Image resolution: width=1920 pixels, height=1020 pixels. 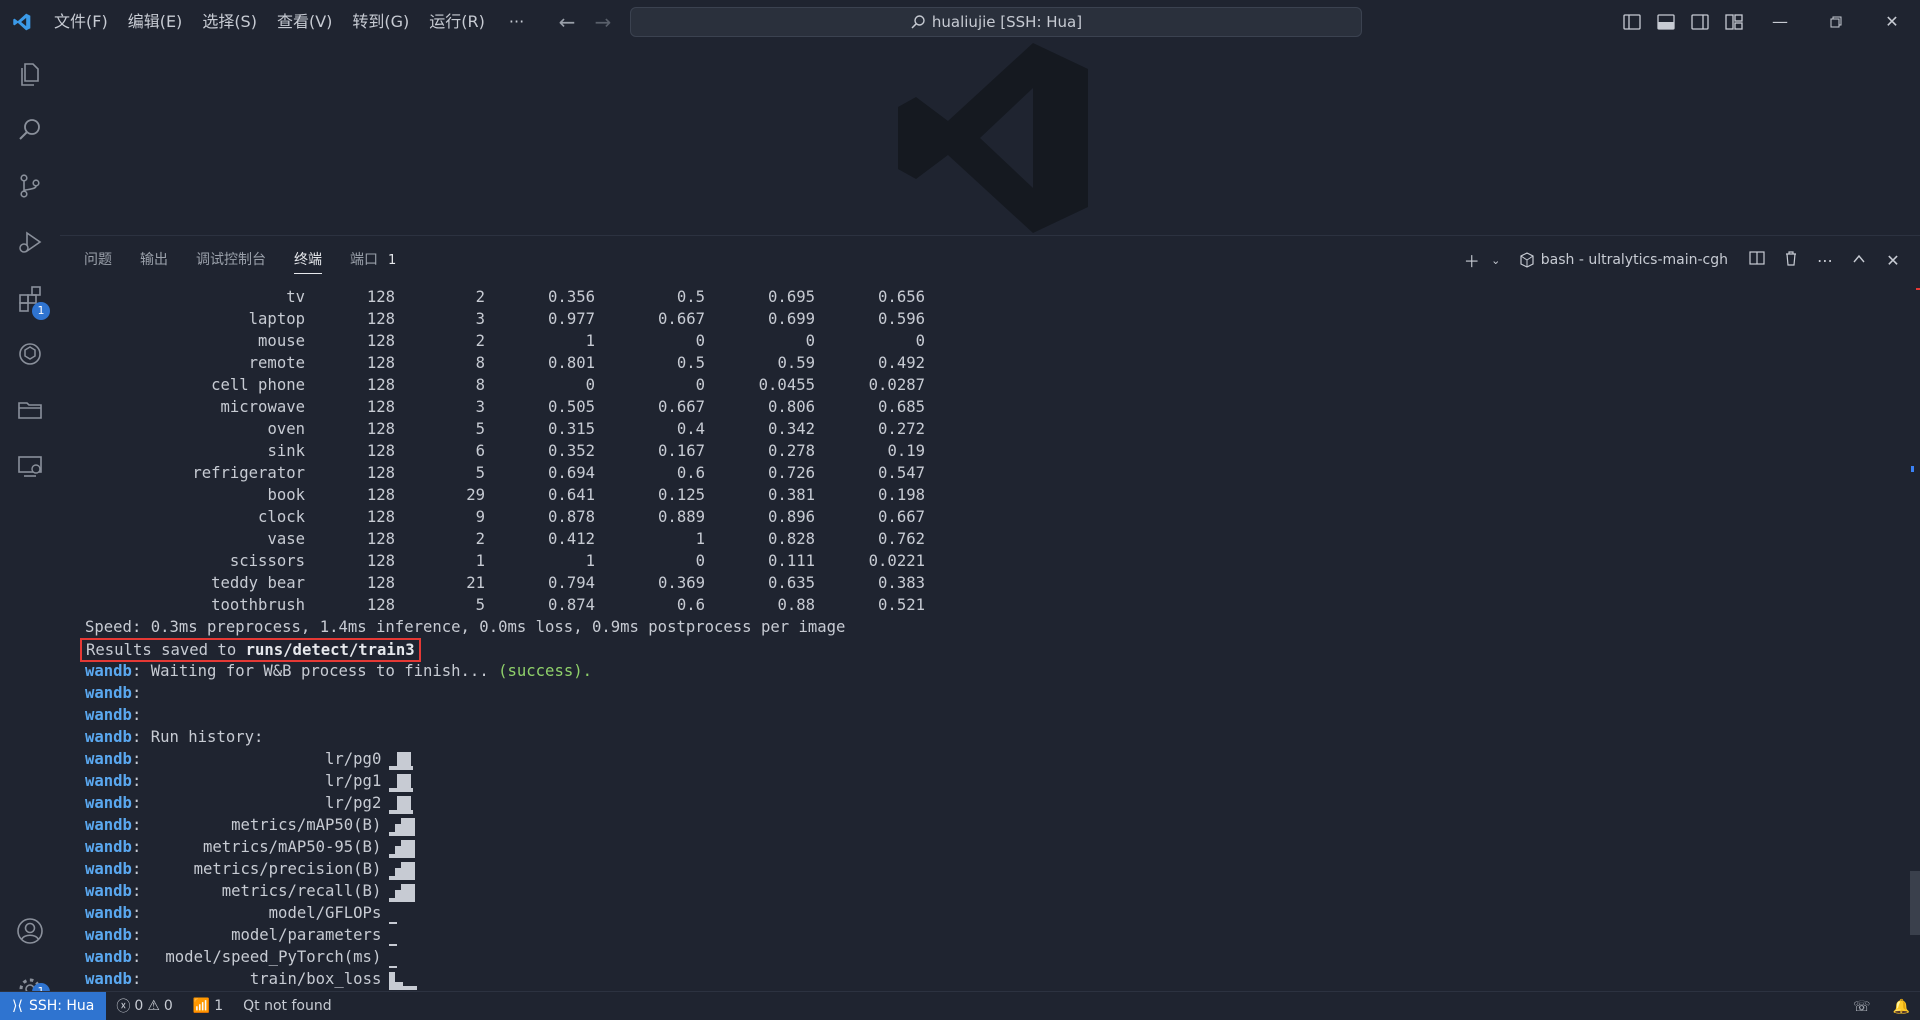 What do you see at coordinates (1757, 260) in the screenshot?
I see `split-terminal-icon` at bounding box center [1757, 260].